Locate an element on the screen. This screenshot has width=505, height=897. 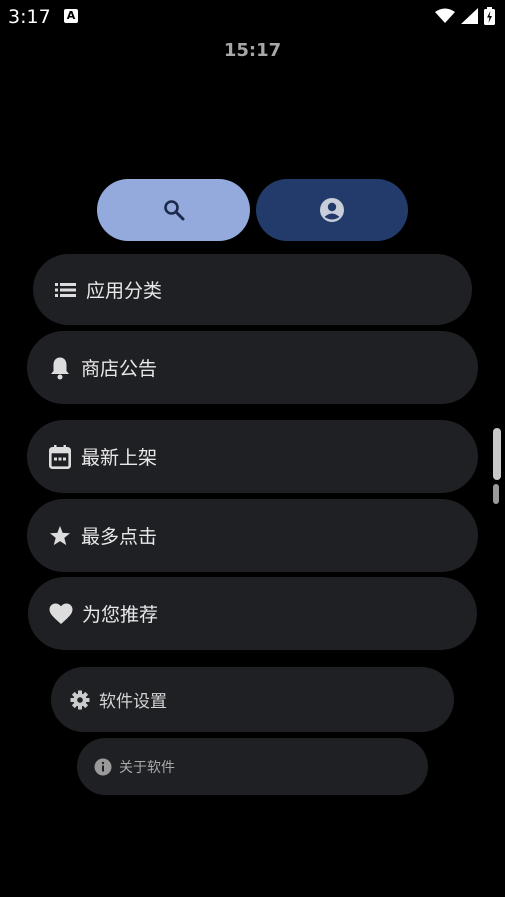
star-icon is located at coordinates (60, 536).